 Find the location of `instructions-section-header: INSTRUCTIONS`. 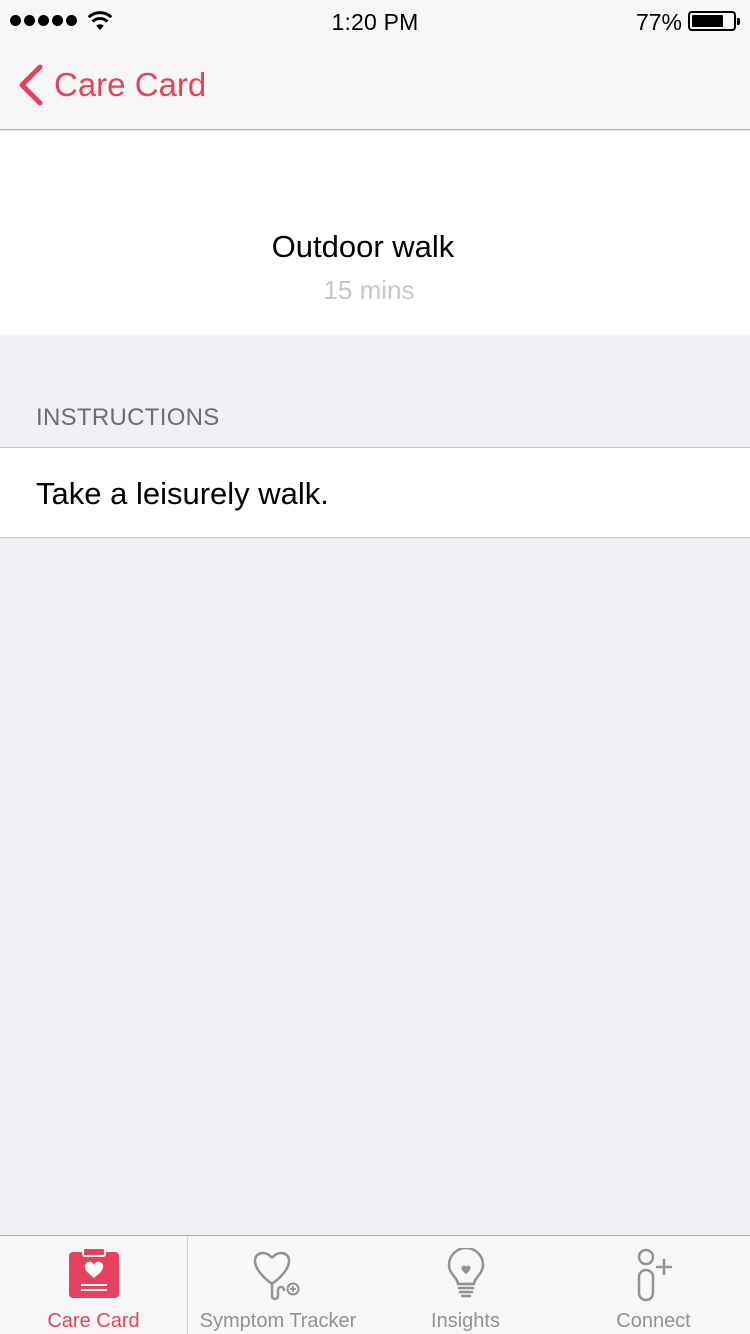

instructions-section-header: INSTRUCTIONS is located at coordinates (128, 417).